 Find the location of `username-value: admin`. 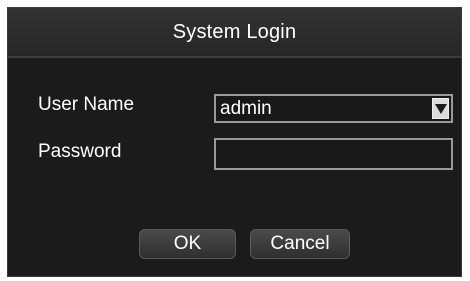

username-value: admin is located at coordinates (246, 108).